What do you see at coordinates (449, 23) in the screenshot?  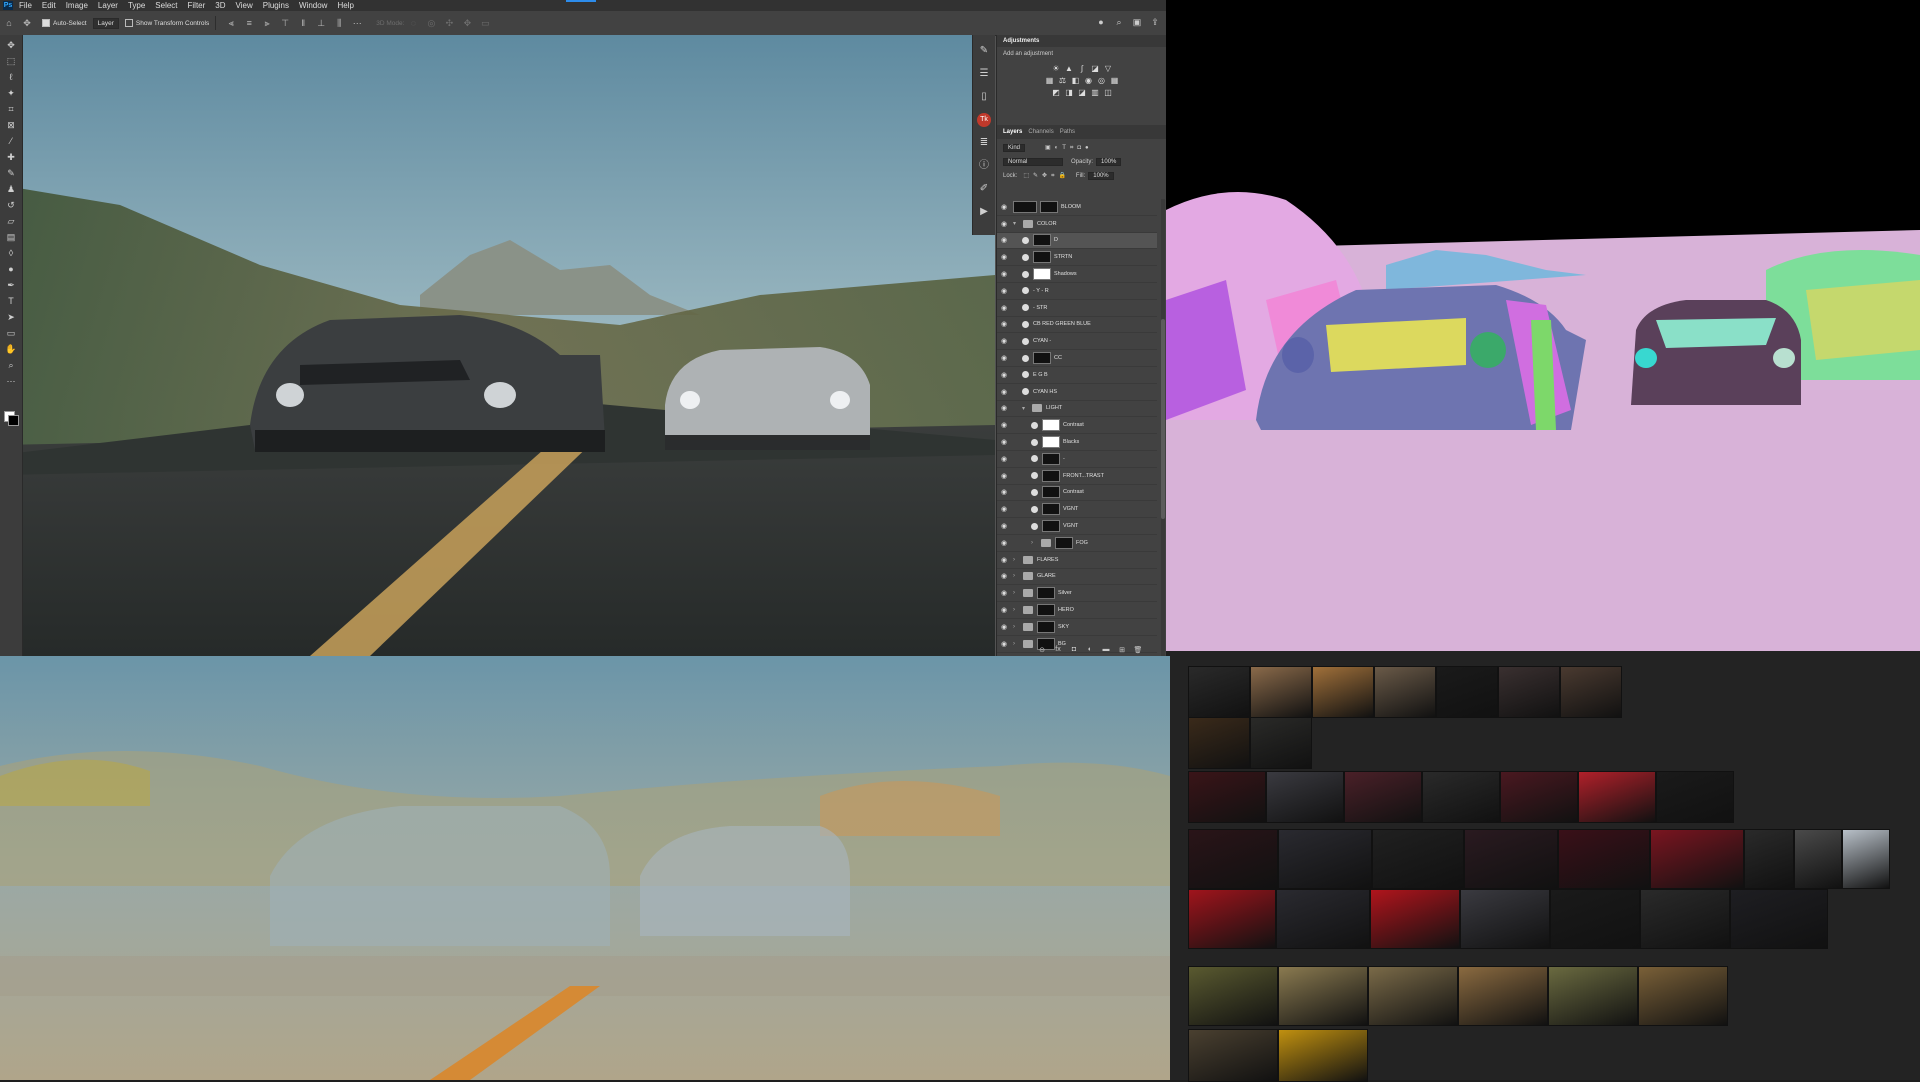 I see `3d-pan-icon: ✣` at bounding box center [449, 23].